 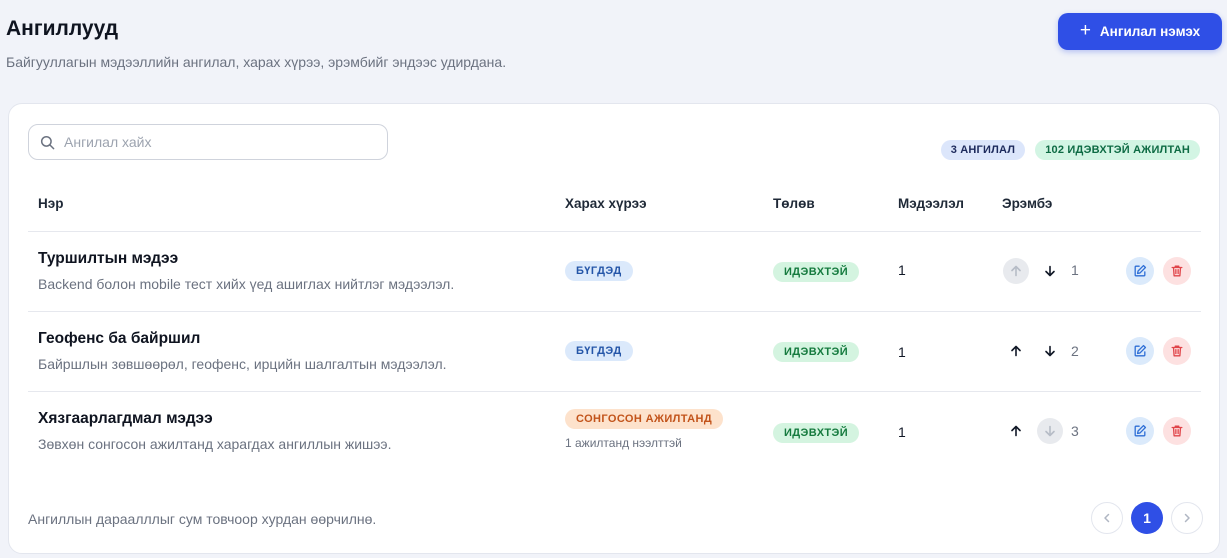 What do you see at coordinates (794, 203) in the screenshot?
I see `column-status: Төлөв` at bounding box center [794, 203].